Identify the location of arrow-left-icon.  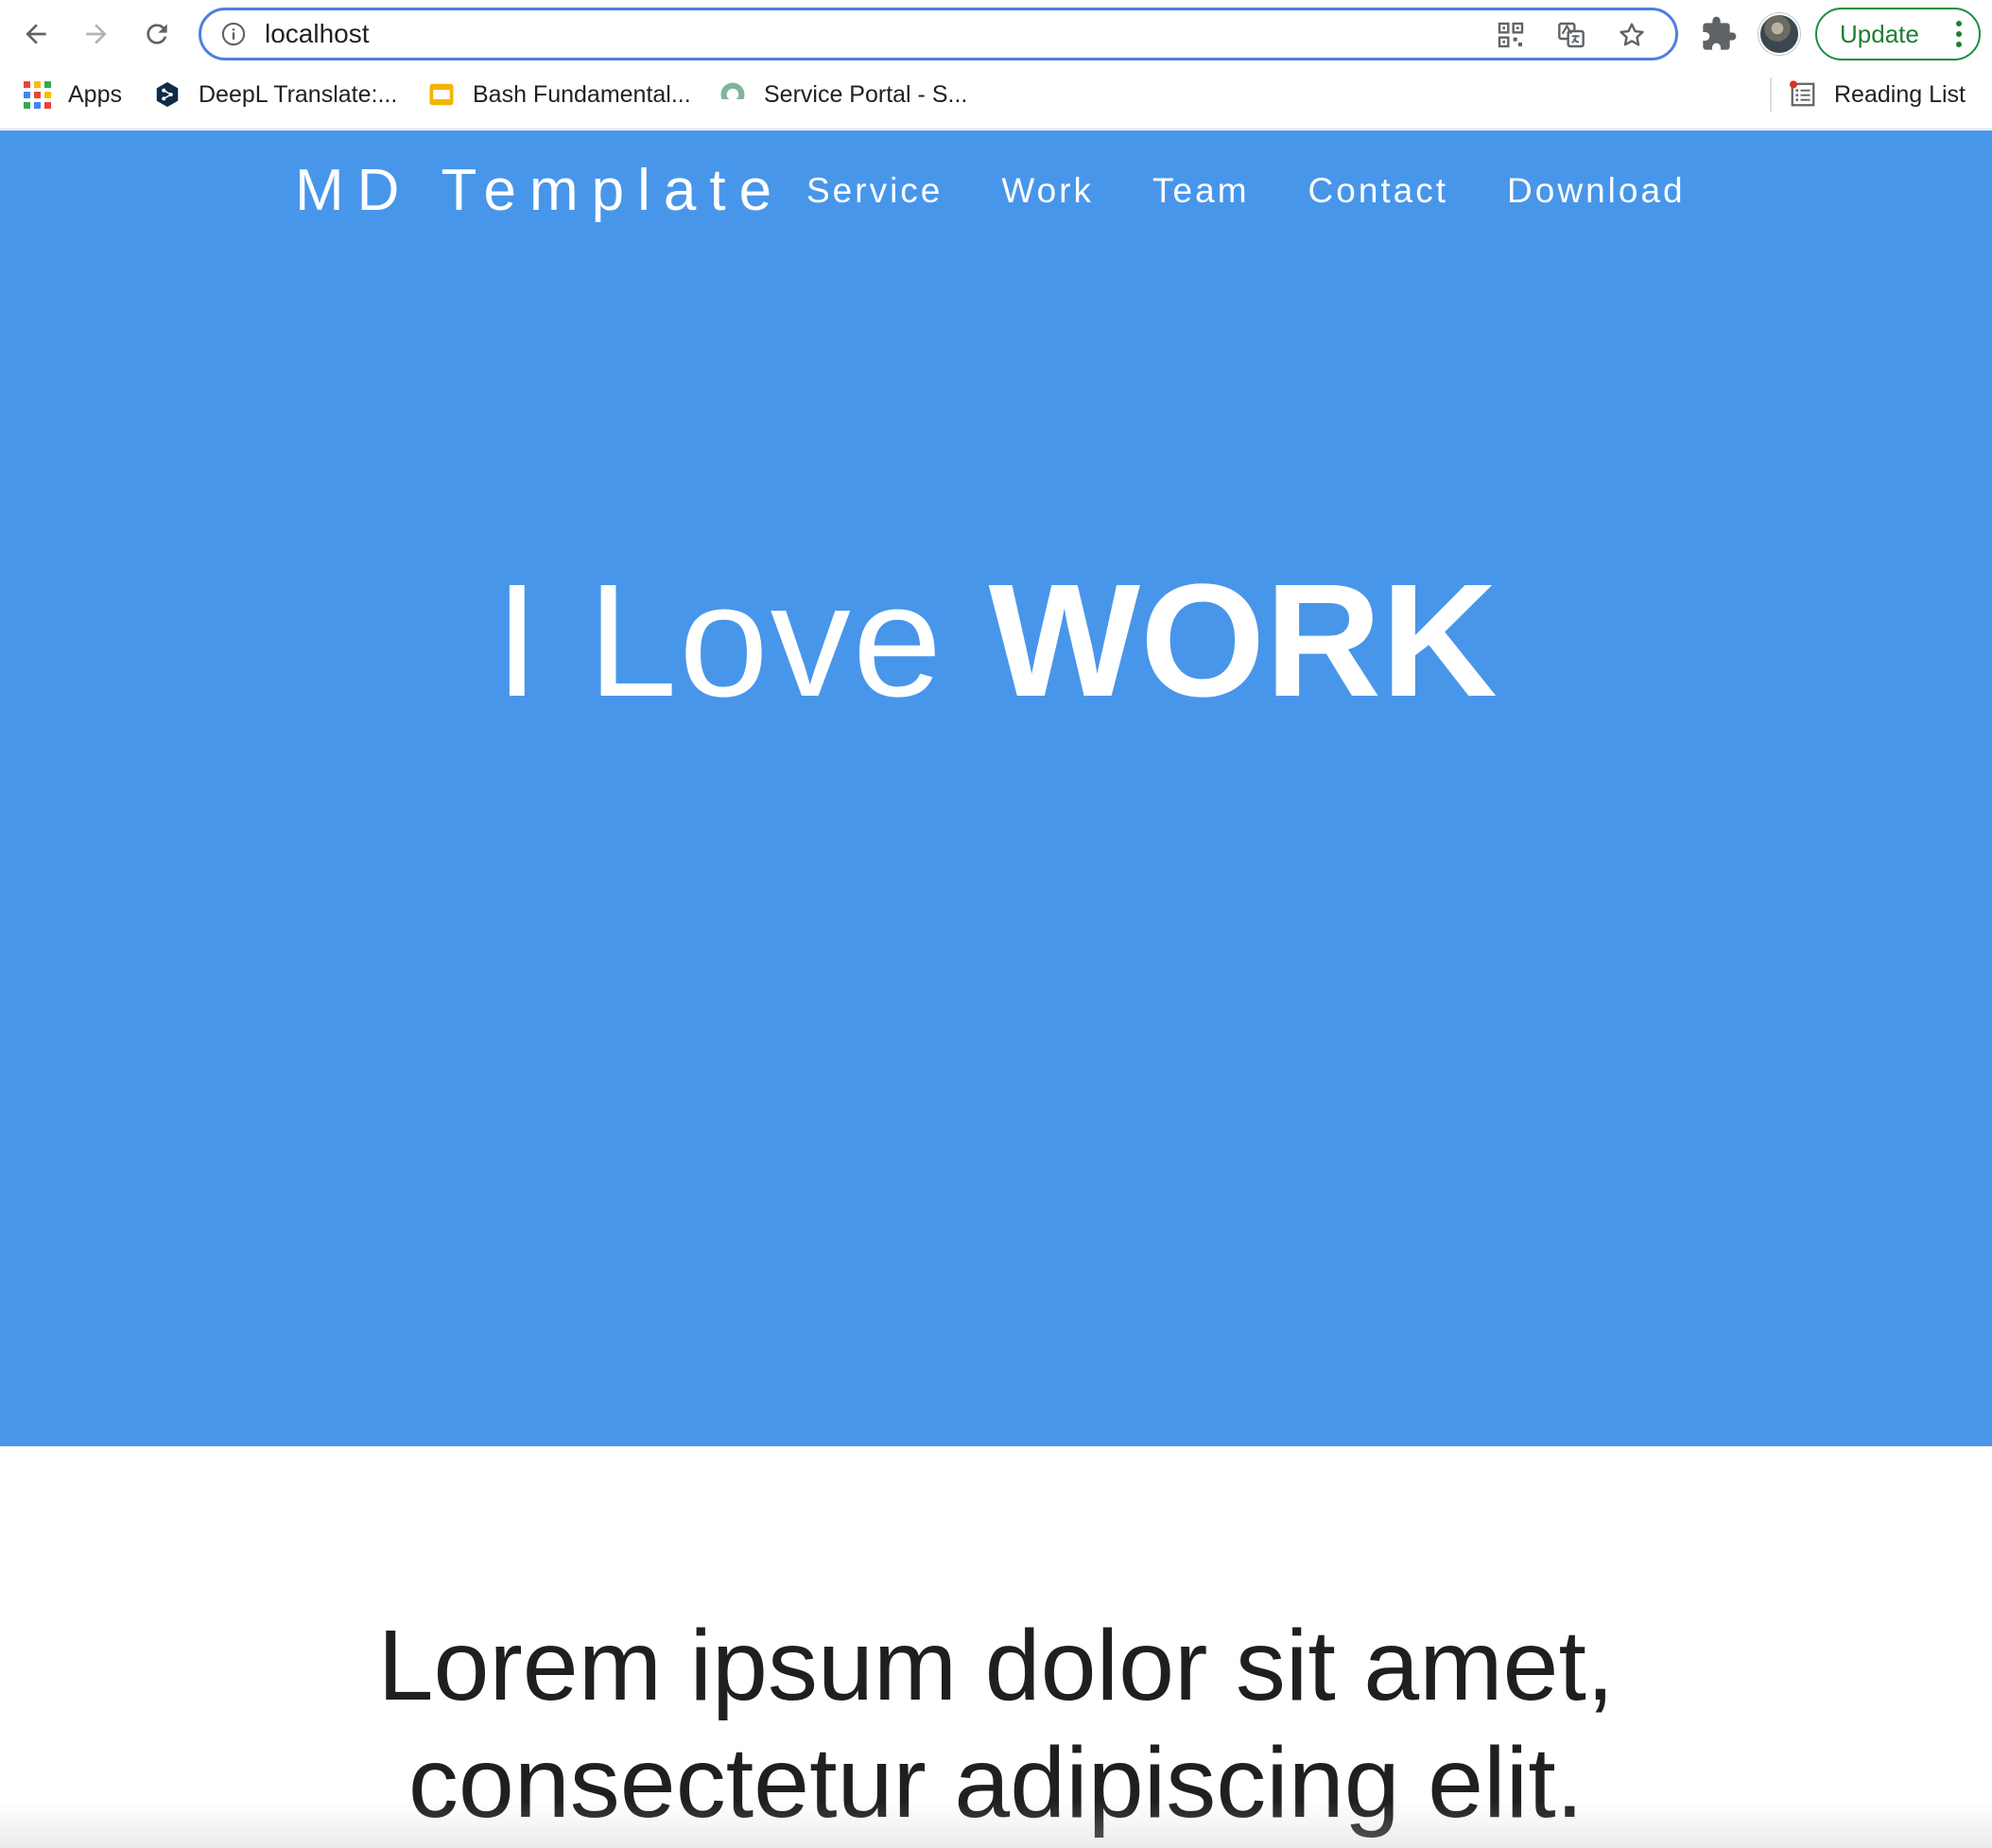
(36, 34).